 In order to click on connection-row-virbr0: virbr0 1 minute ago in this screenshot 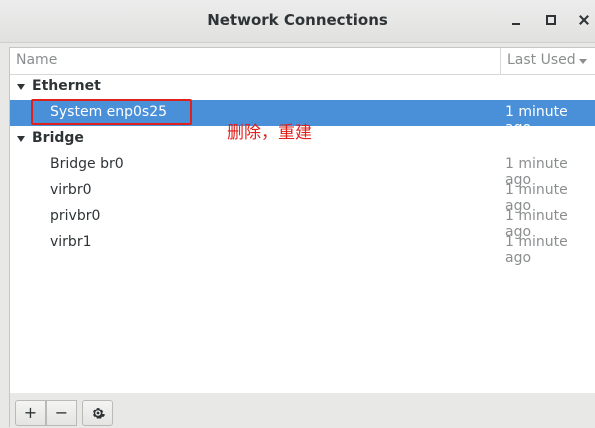, I will do `click(302, 196)`.